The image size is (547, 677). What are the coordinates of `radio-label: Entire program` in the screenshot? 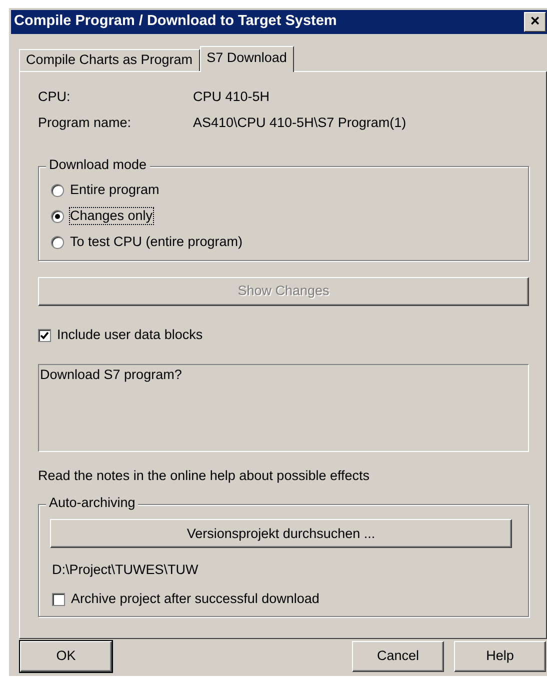 It's located at (115, 190).